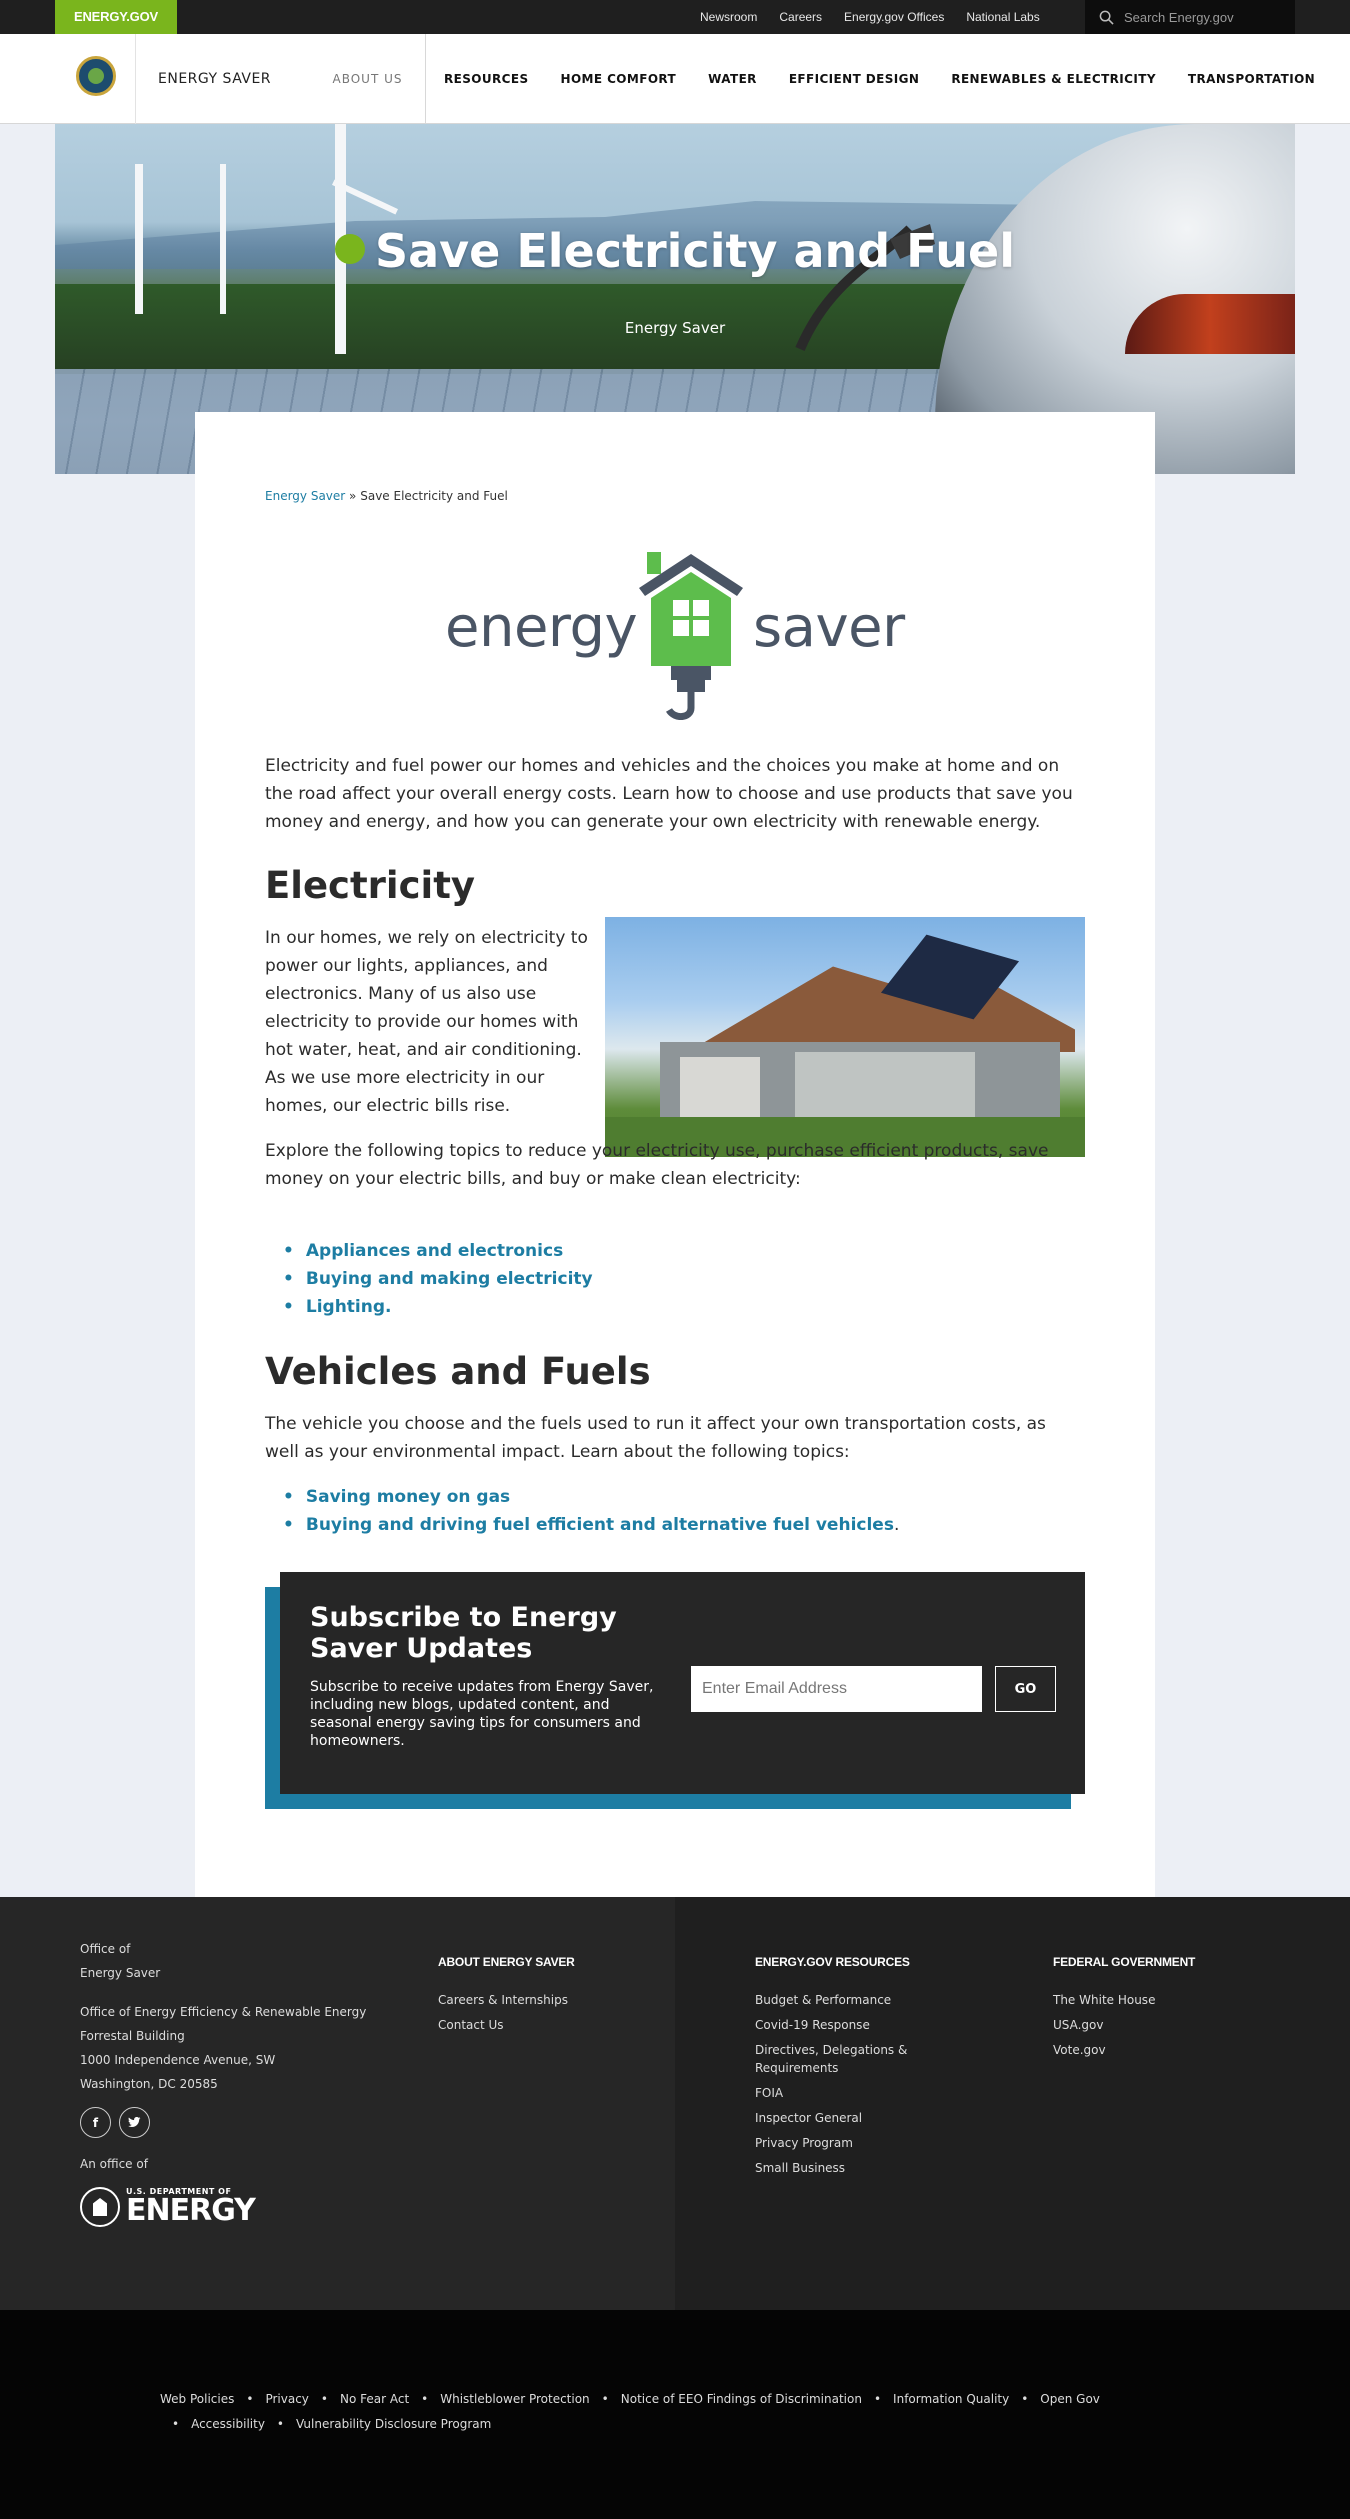 The image size is (1350, 2519). What do you see at coordinates (286, 2399) in the screenshot?
I see `privacy-link: Privacy` at bounding box center [286, 2399].